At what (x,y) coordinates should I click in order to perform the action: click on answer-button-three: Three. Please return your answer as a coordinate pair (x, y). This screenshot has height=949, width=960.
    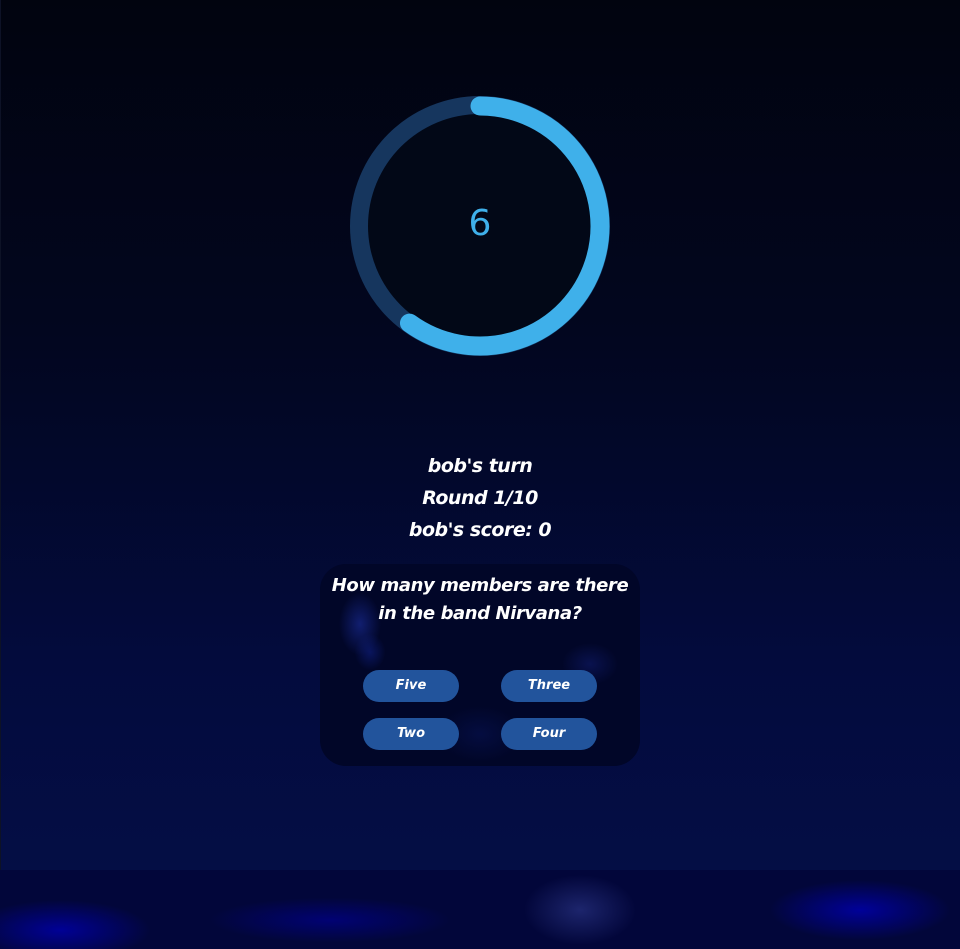
    Looking at the image, I should click on (549, 686).